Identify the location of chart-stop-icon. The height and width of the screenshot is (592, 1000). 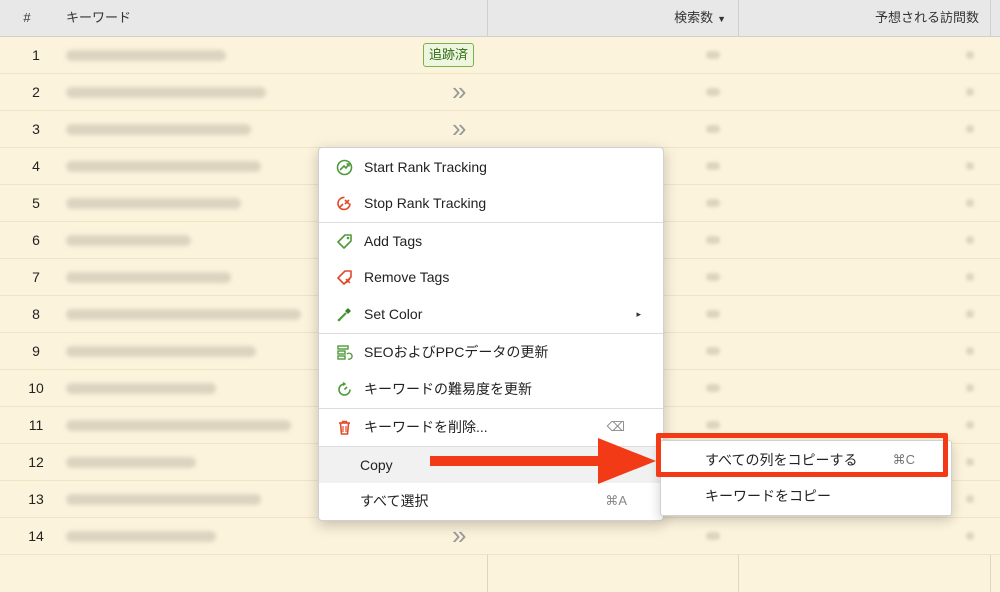
(344, 203).